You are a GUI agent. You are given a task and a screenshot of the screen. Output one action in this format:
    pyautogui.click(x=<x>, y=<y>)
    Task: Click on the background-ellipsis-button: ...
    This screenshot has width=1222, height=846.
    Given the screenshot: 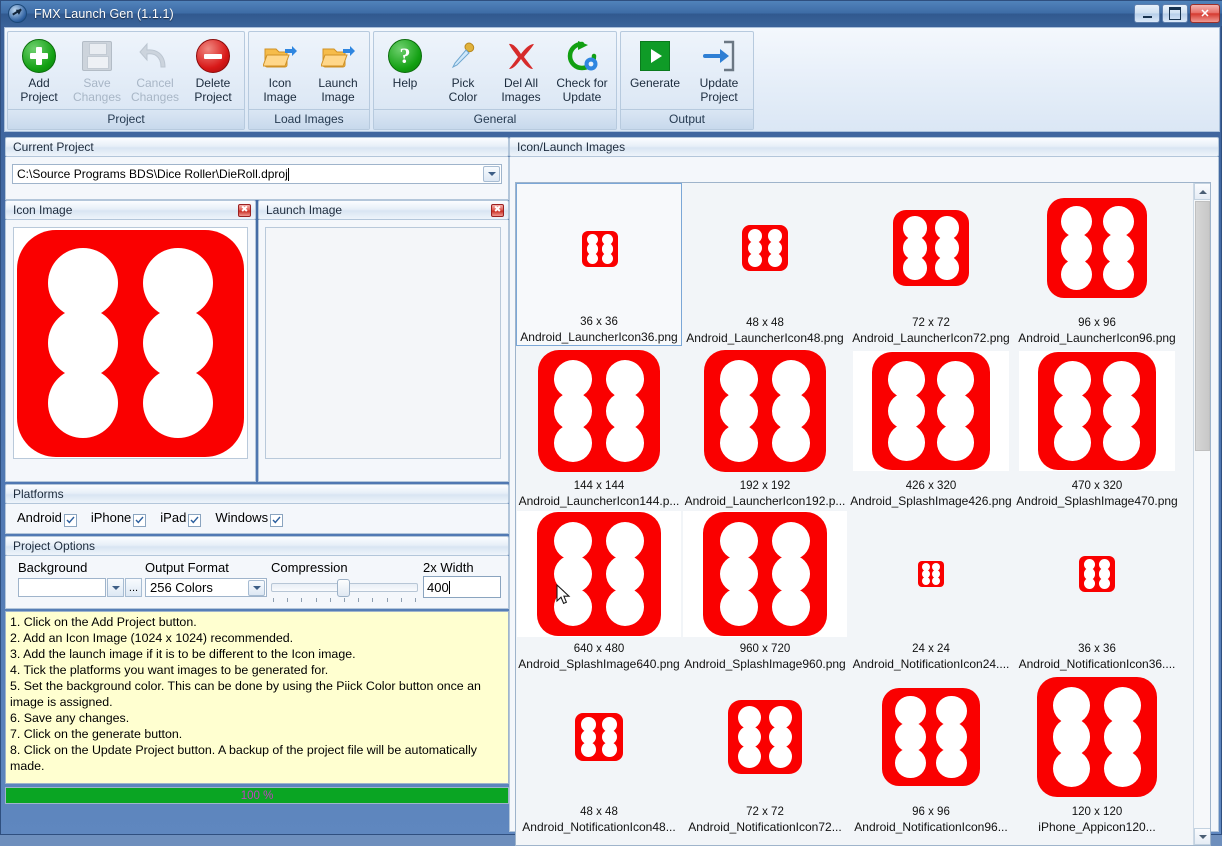 What is the action you would take?
    pyautogui.click(x=133, y=587)
    